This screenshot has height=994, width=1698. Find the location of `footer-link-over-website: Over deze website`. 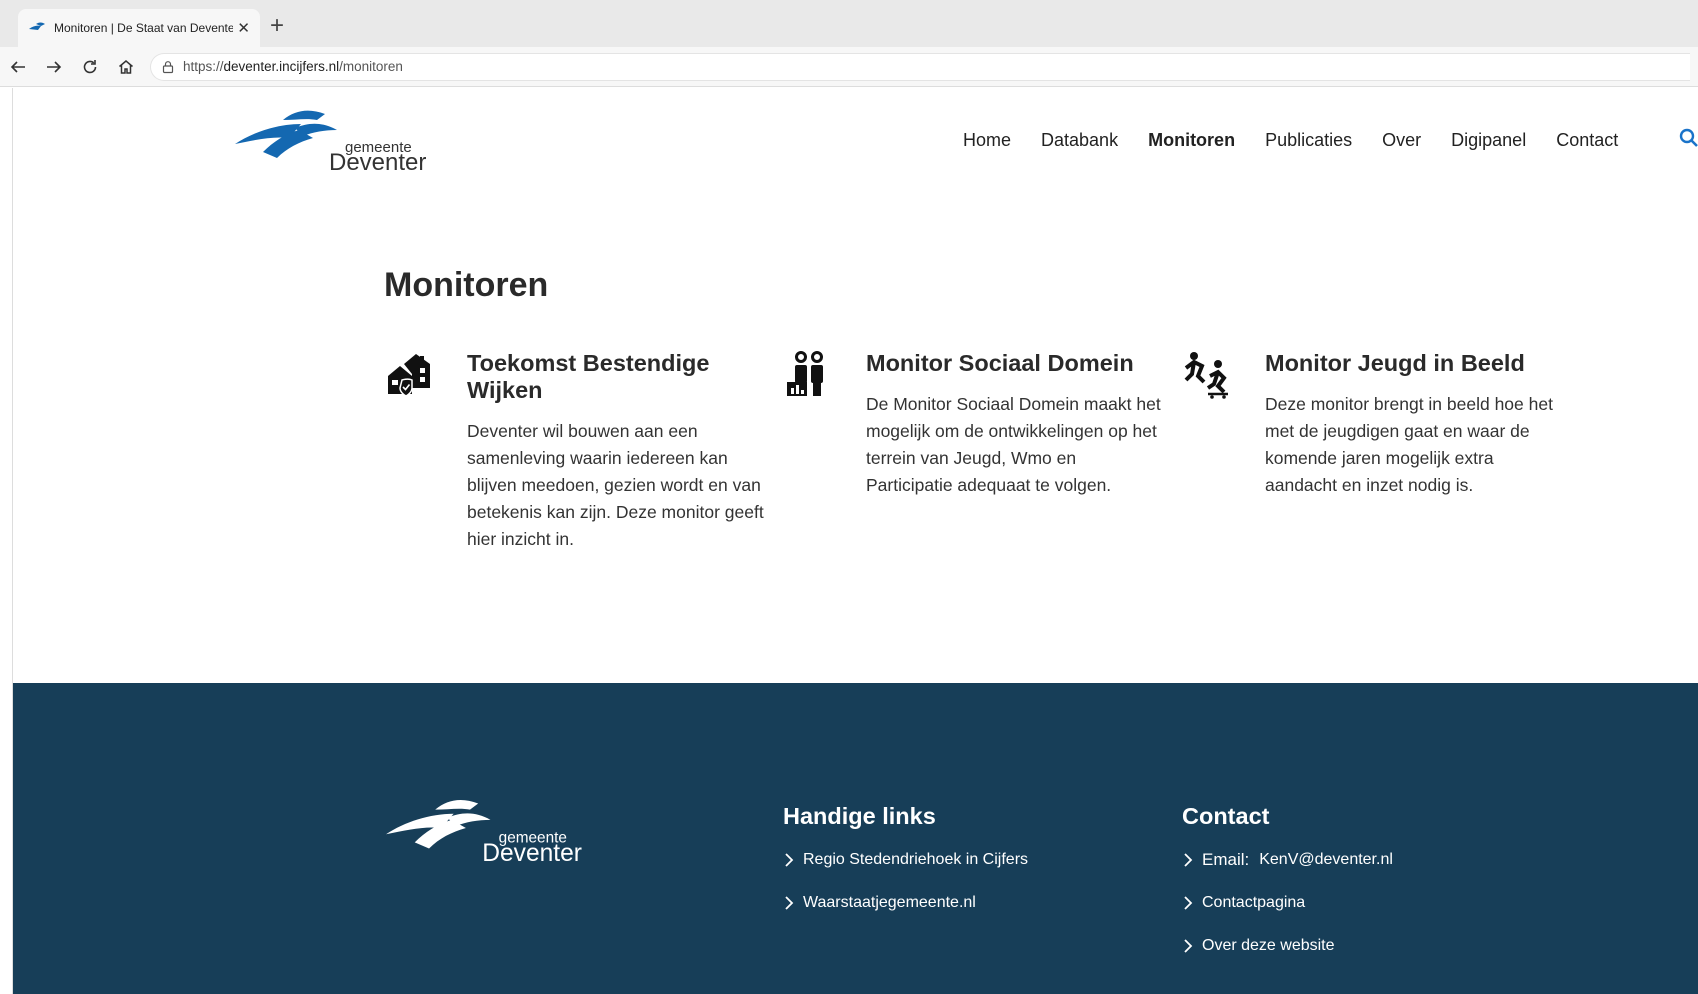

footer-link-over-website: Over deze website is located at coordinates (1287, 945).